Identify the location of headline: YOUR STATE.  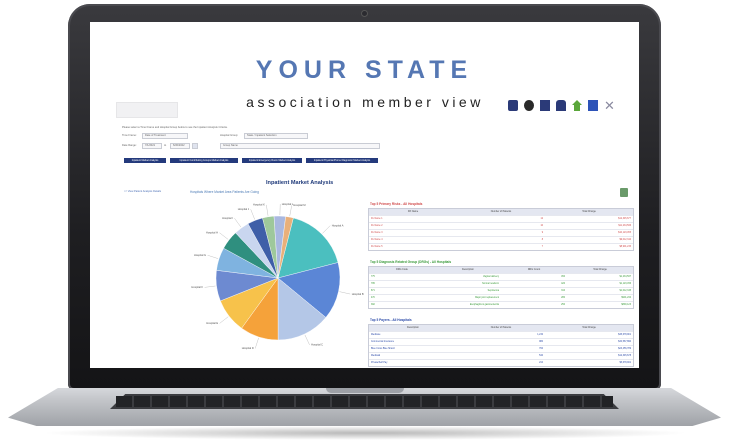
(364, 70).